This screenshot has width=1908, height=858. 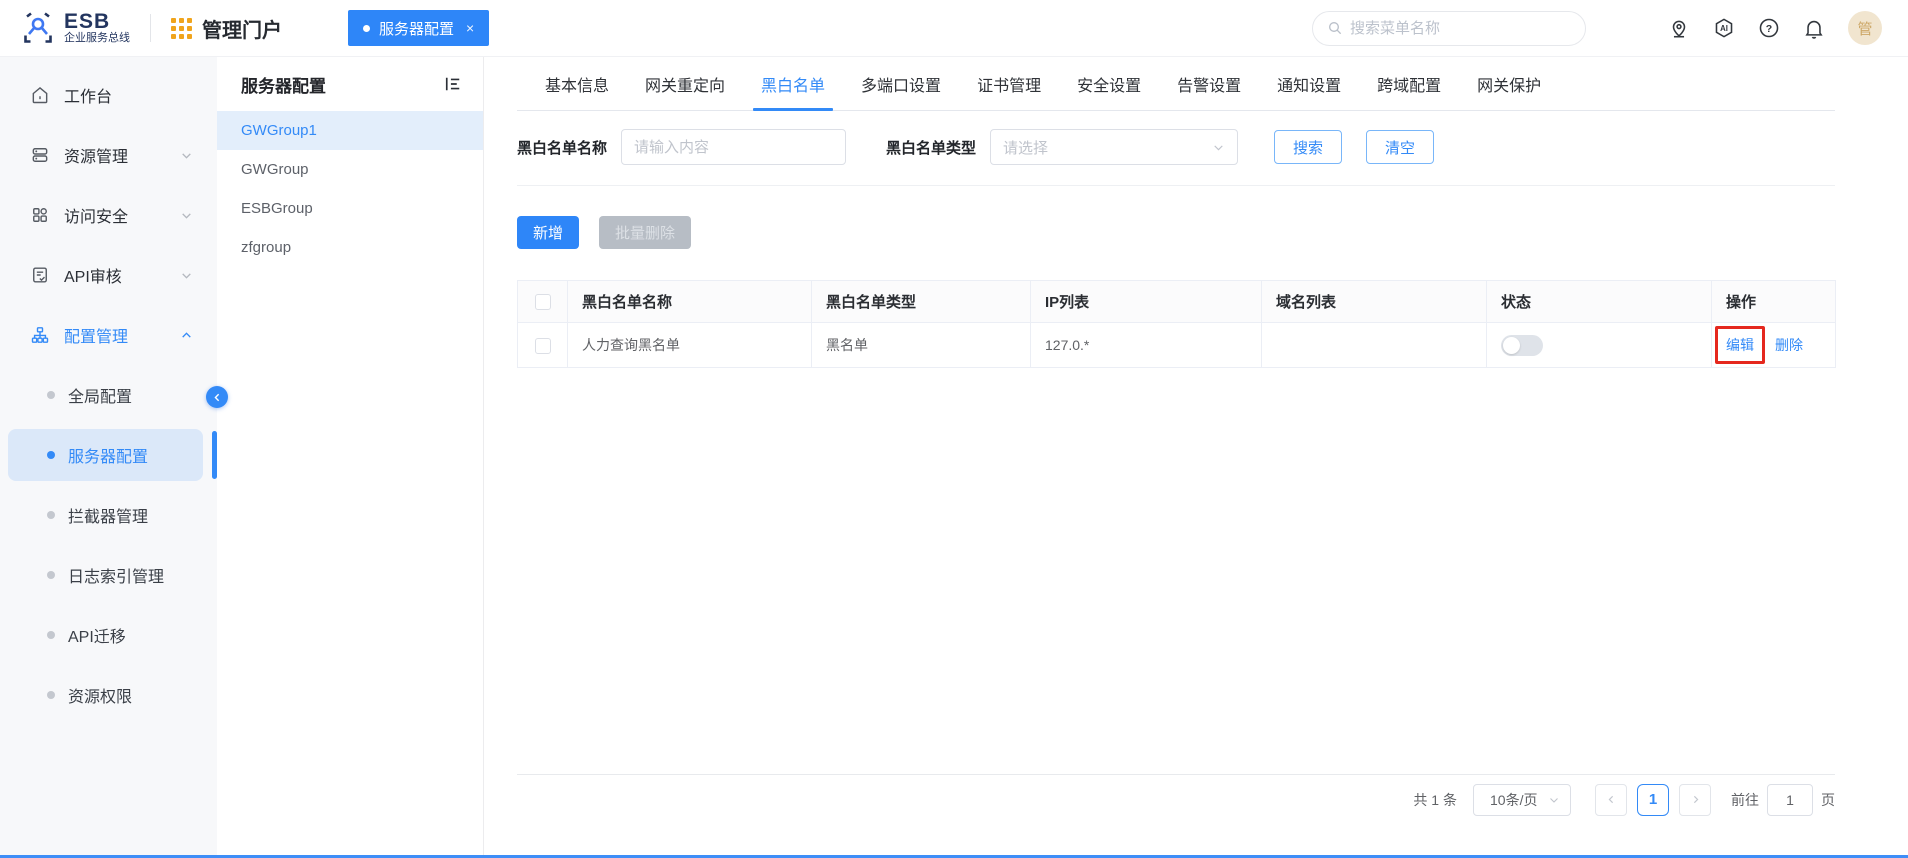 What do you see at coordinates (921, 301) in the screenshot?
I see `column-header: 黑白名单类型` at bounding box center [921, 301].